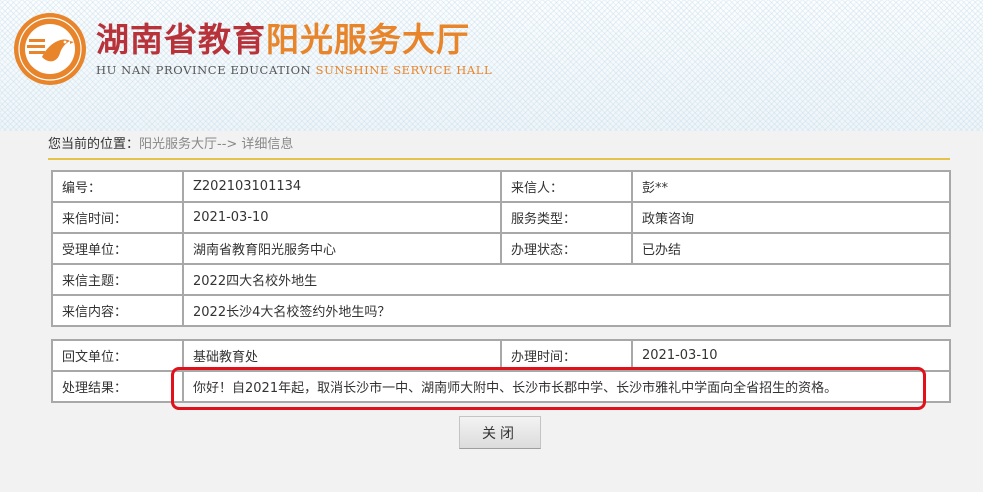 The width and height of the screenshot is (983, 492). I want to click on bird-sun-logo-icon, so click(50, 49).